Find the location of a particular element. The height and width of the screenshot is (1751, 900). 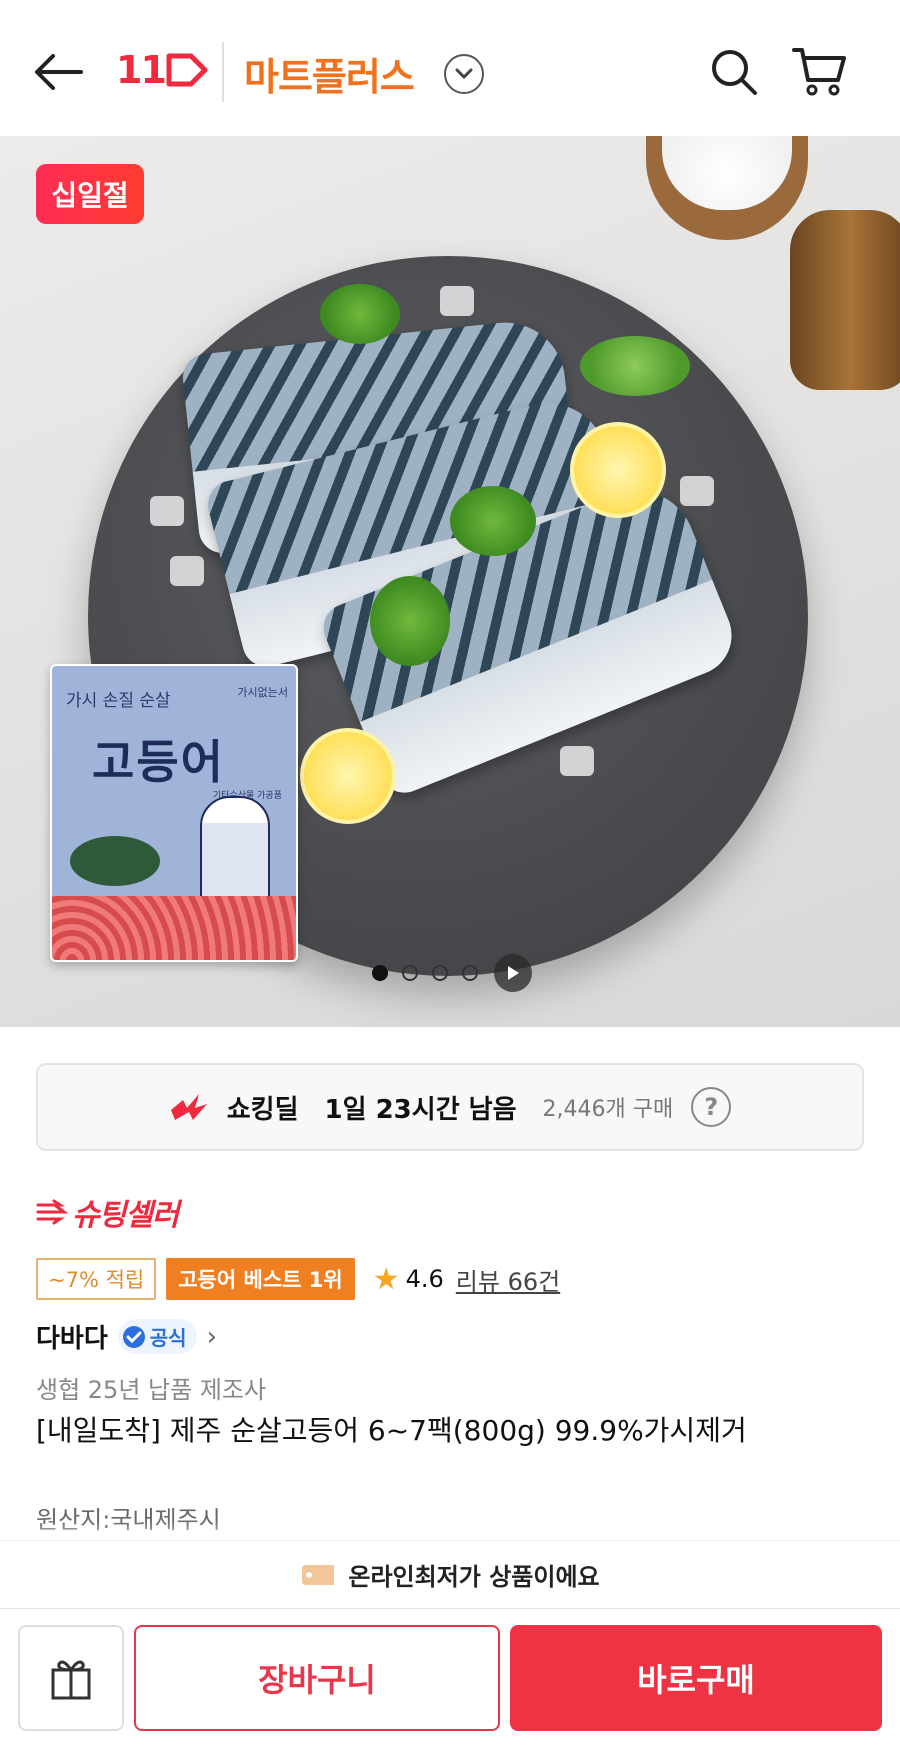

lowest-price-text: 온라인최저가 상품이에요 is located at coordinates (474, 1577).